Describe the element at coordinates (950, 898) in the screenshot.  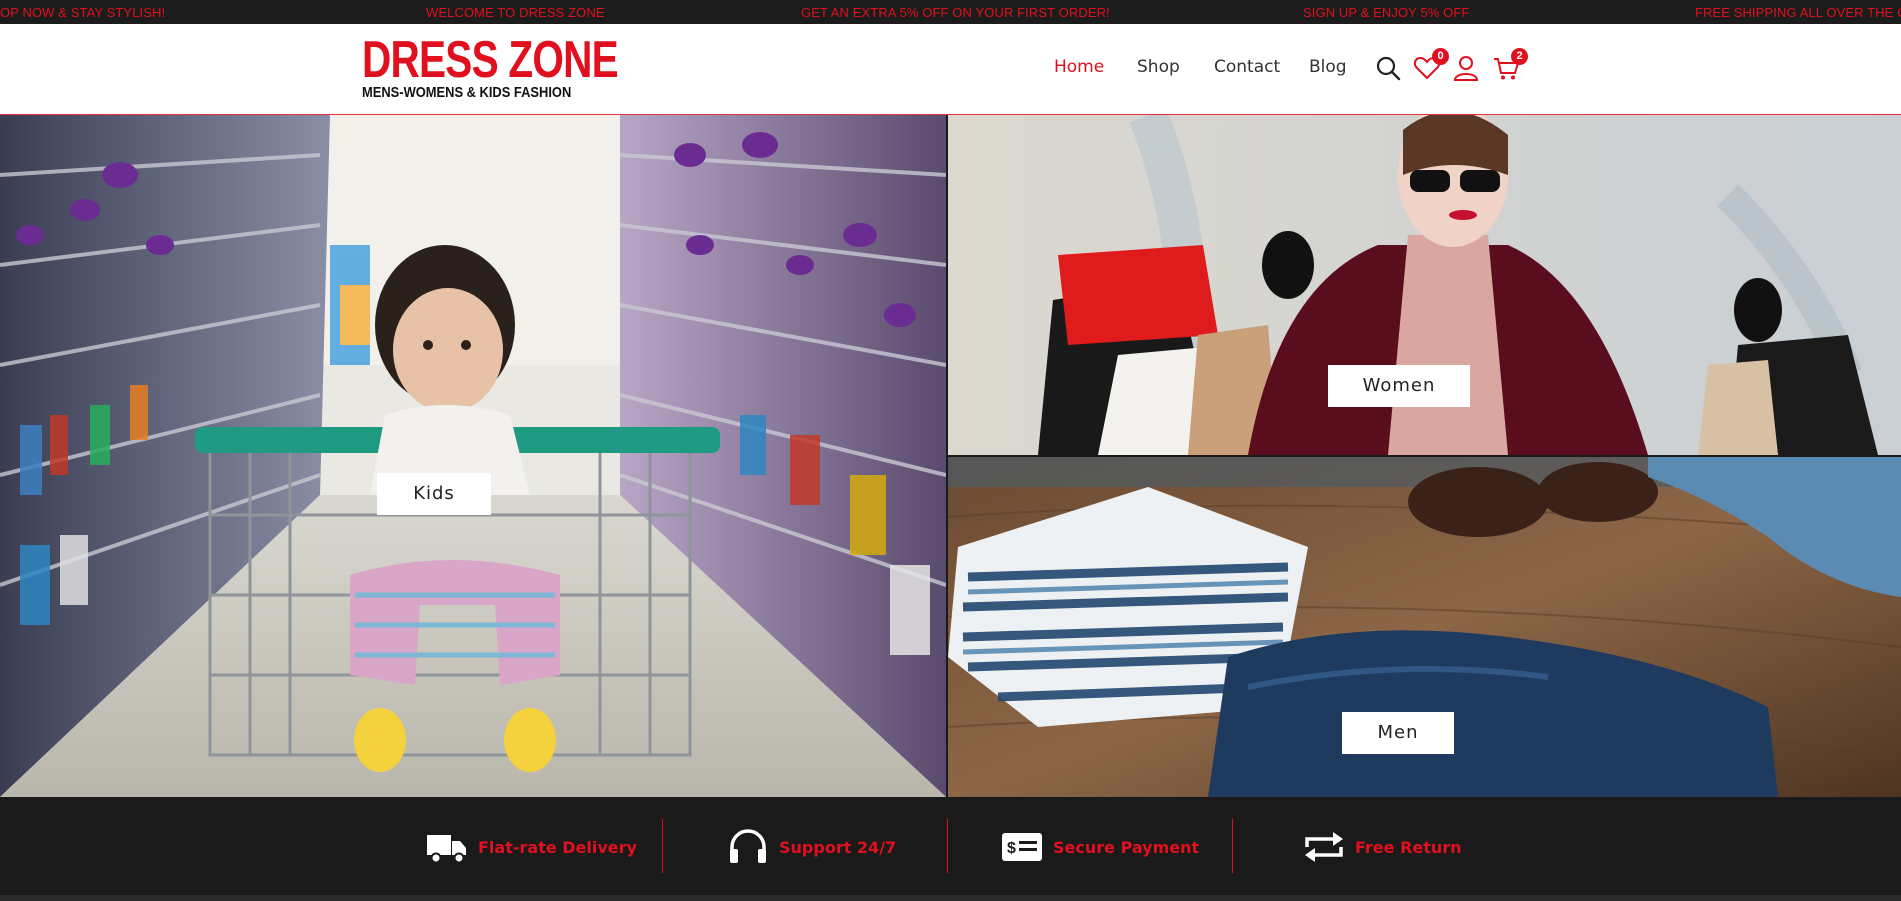
I see `bottom-strip` at that location.